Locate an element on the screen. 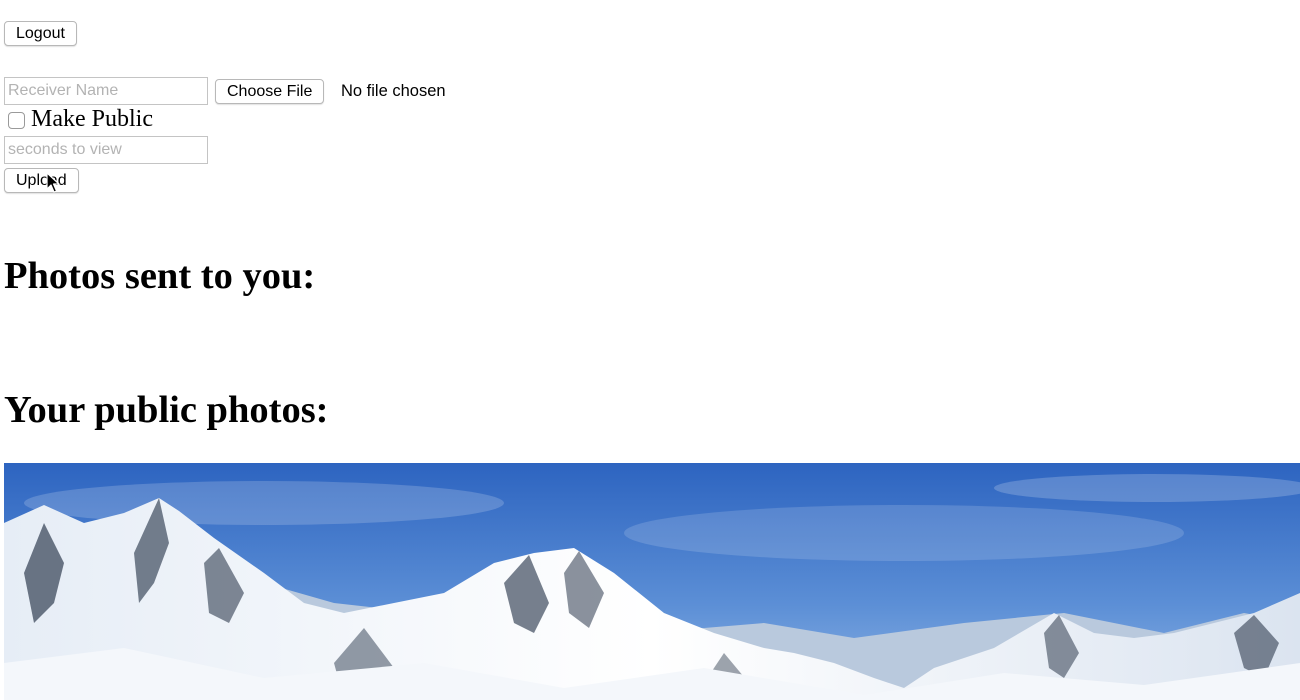  seconds-to-view-input is located at coordinates (106, 150).